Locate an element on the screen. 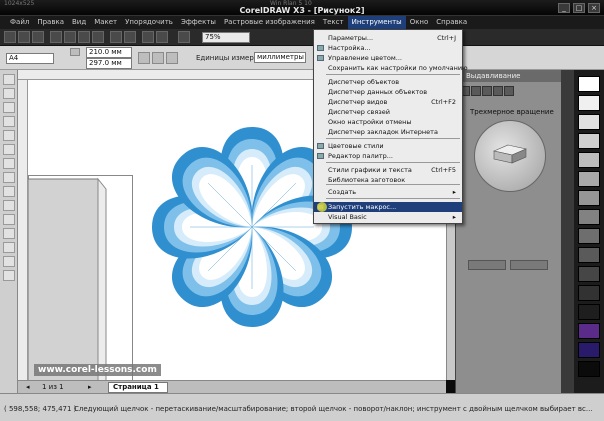  menu-layout: Макет is located at coordinates (105, 22).